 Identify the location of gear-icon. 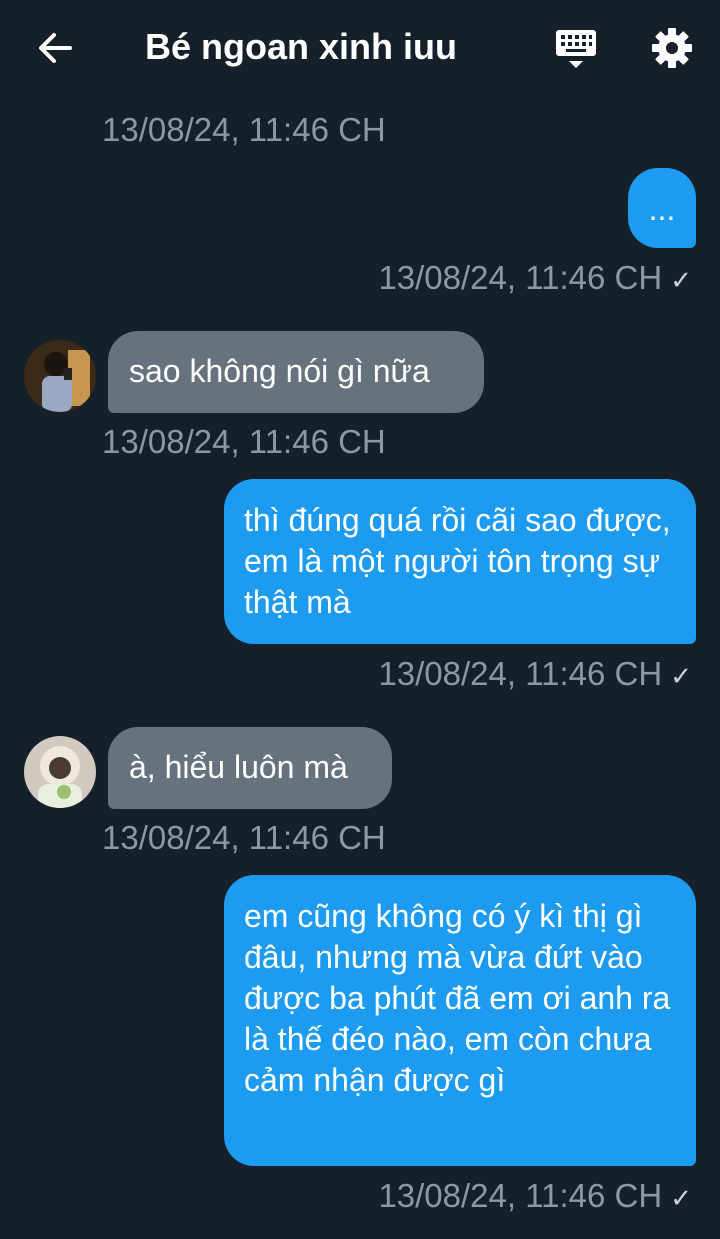
(672, 48).